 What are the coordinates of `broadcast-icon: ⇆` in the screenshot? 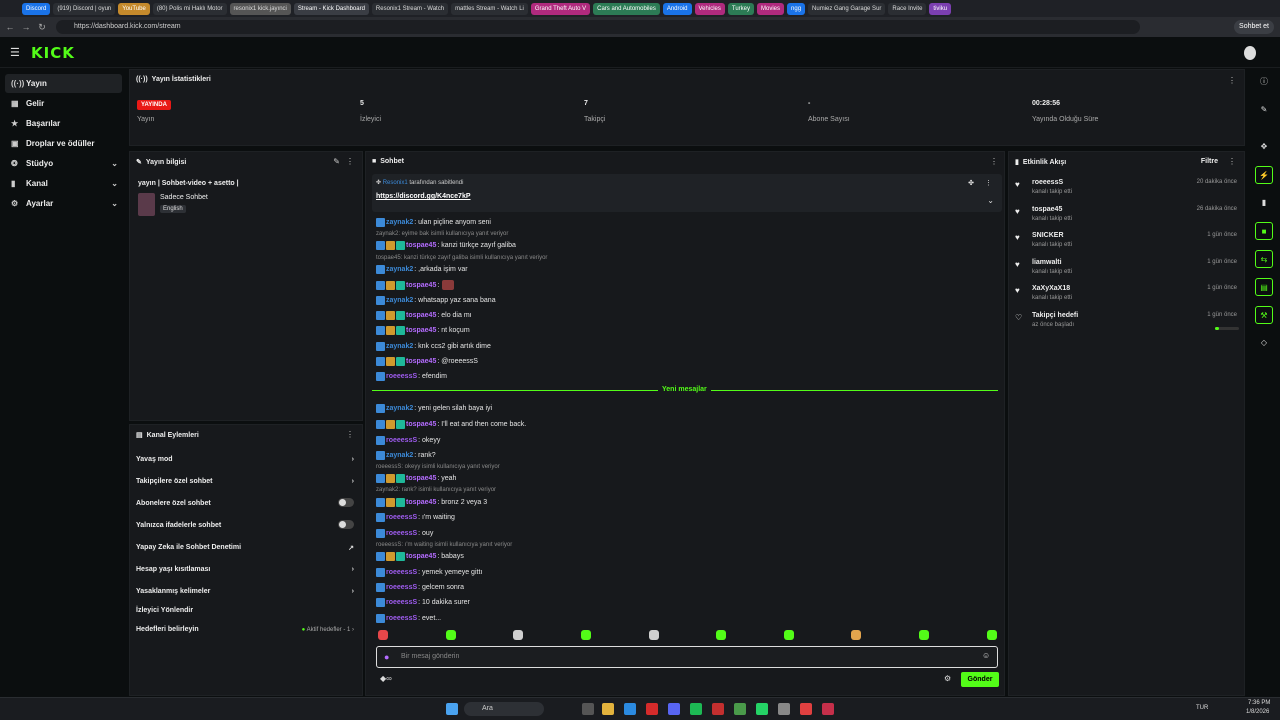 It's located at (1264, 259).